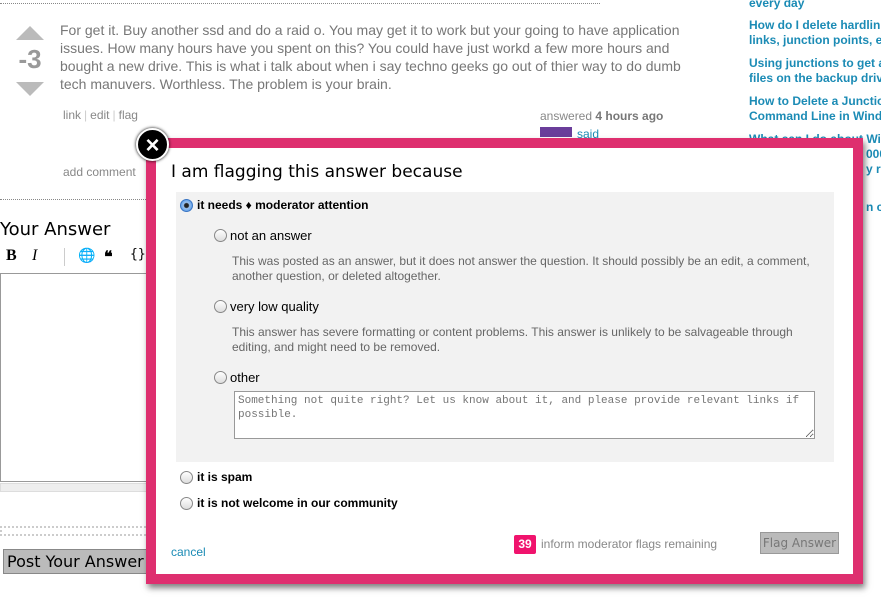 This screenshot has width=881, height=597. What do you see at coordinates (815, 78) in the screenshot?
I see `related-link: files on the backup drive` at bounding box center [815, 78].